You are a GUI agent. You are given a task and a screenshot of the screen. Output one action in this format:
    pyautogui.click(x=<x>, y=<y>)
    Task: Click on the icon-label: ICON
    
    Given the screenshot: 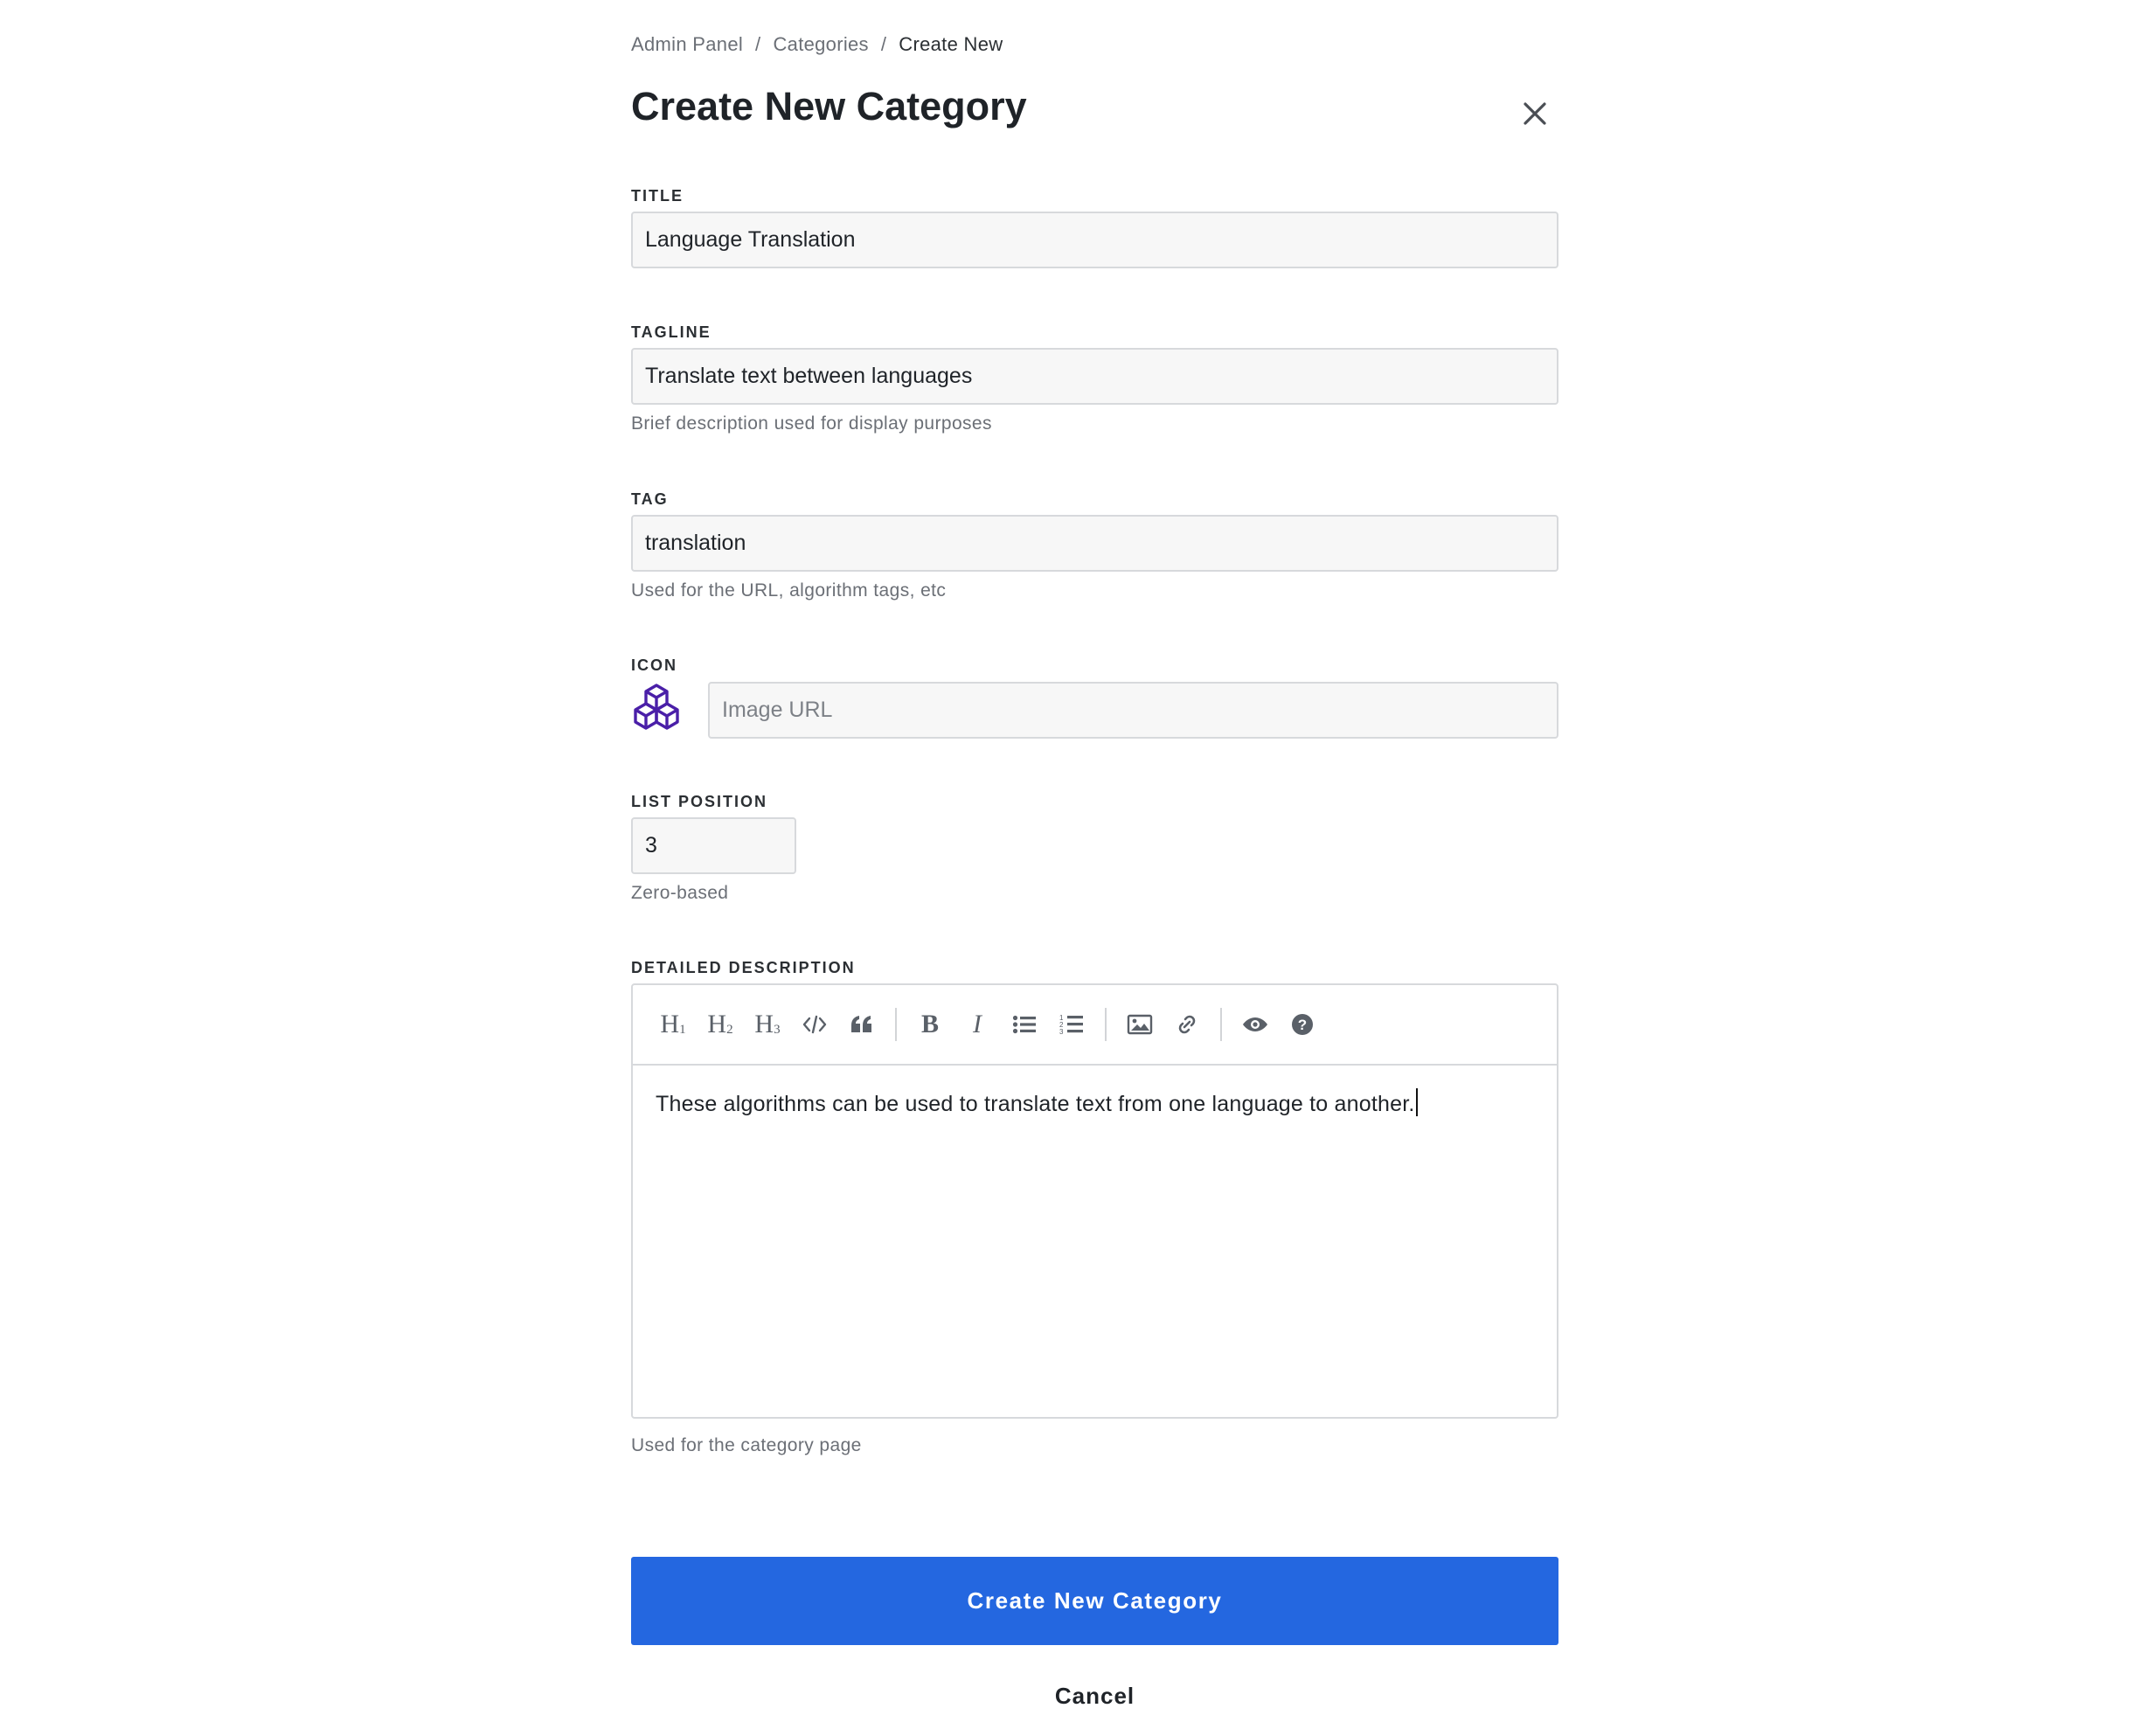 What is the action you would take?
    pyautogui.click(x=654, y=665)
    